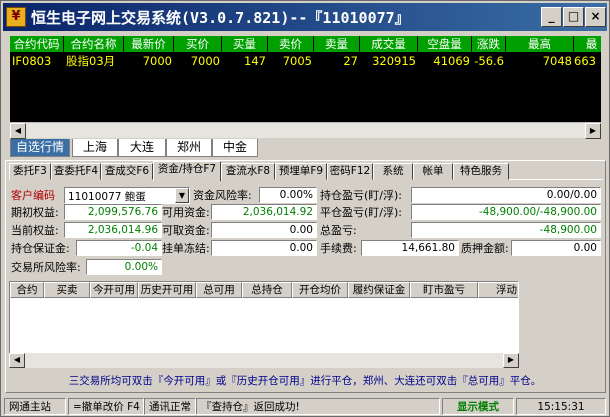 This screenshot has width=610, height=417. I want to click on tab-password: 密码F12, so click(350, 171).